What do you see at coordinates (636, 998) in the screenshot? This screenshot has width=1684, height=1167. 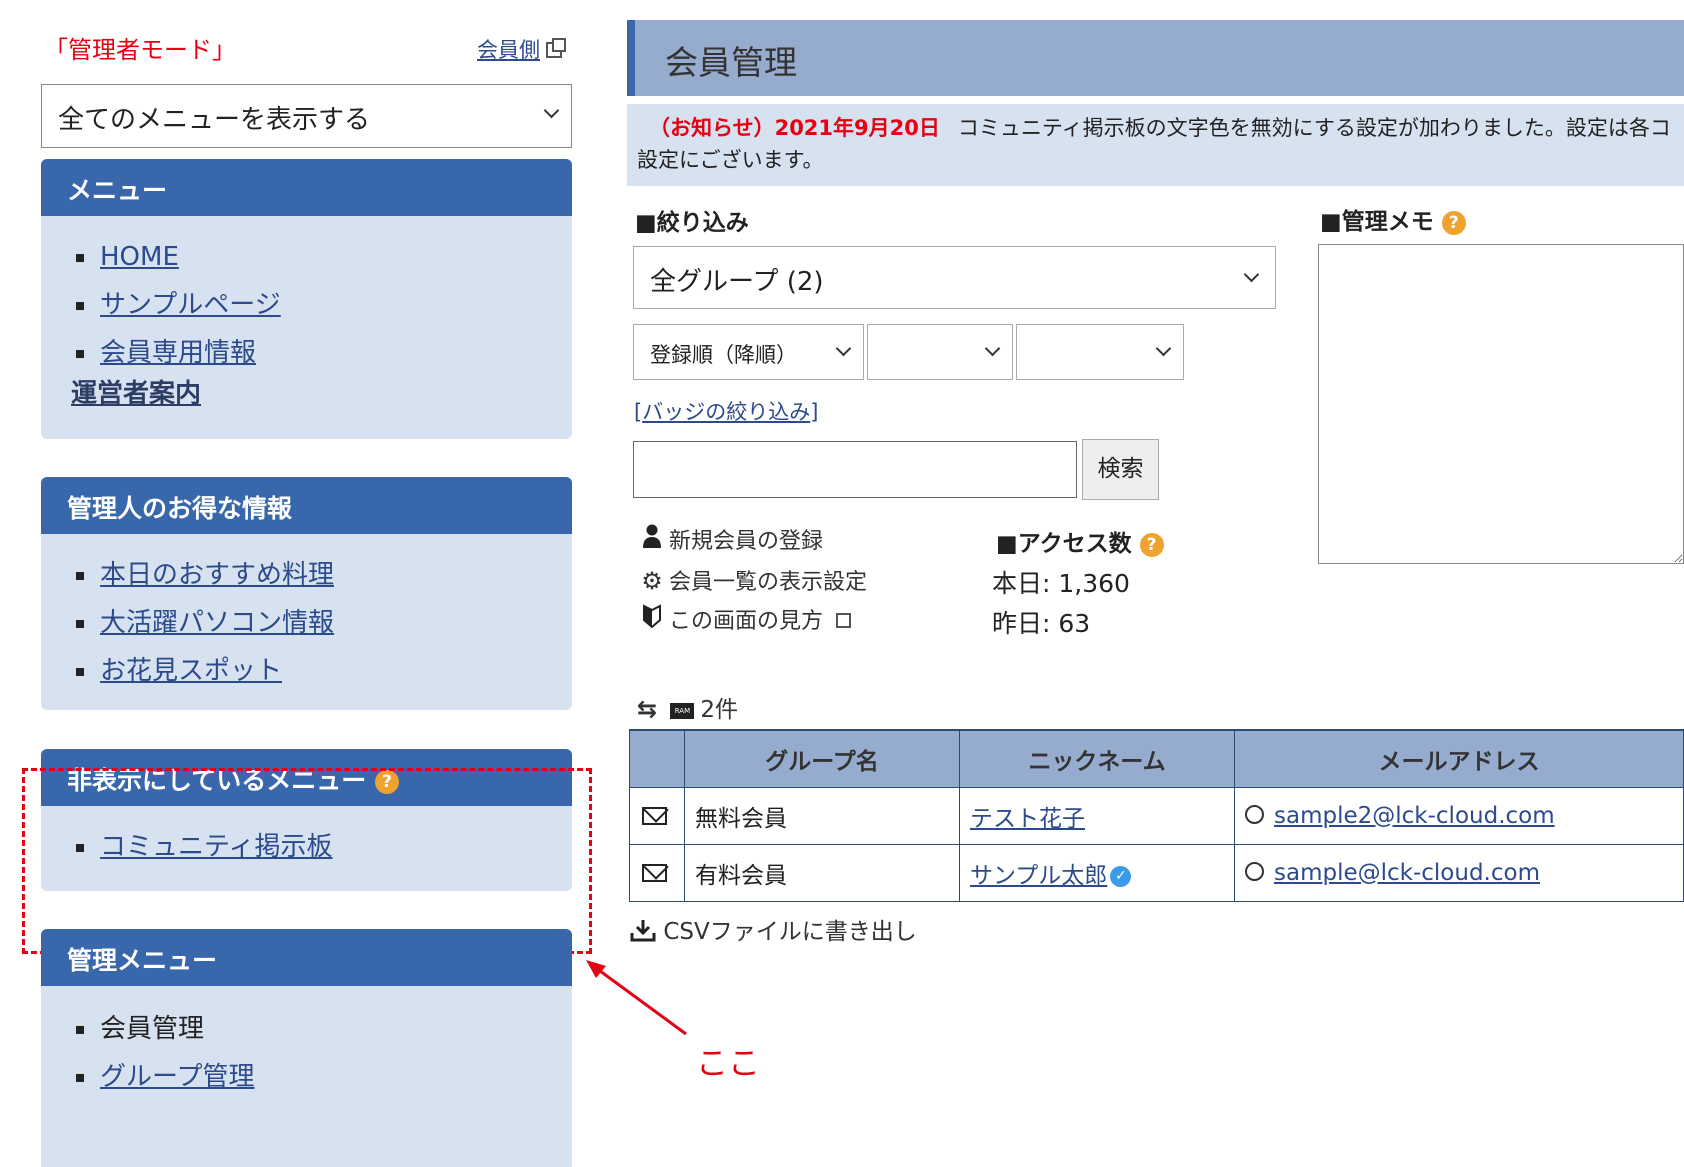 I see `annotation-arrow-icon` at bounding box center [636, 998].